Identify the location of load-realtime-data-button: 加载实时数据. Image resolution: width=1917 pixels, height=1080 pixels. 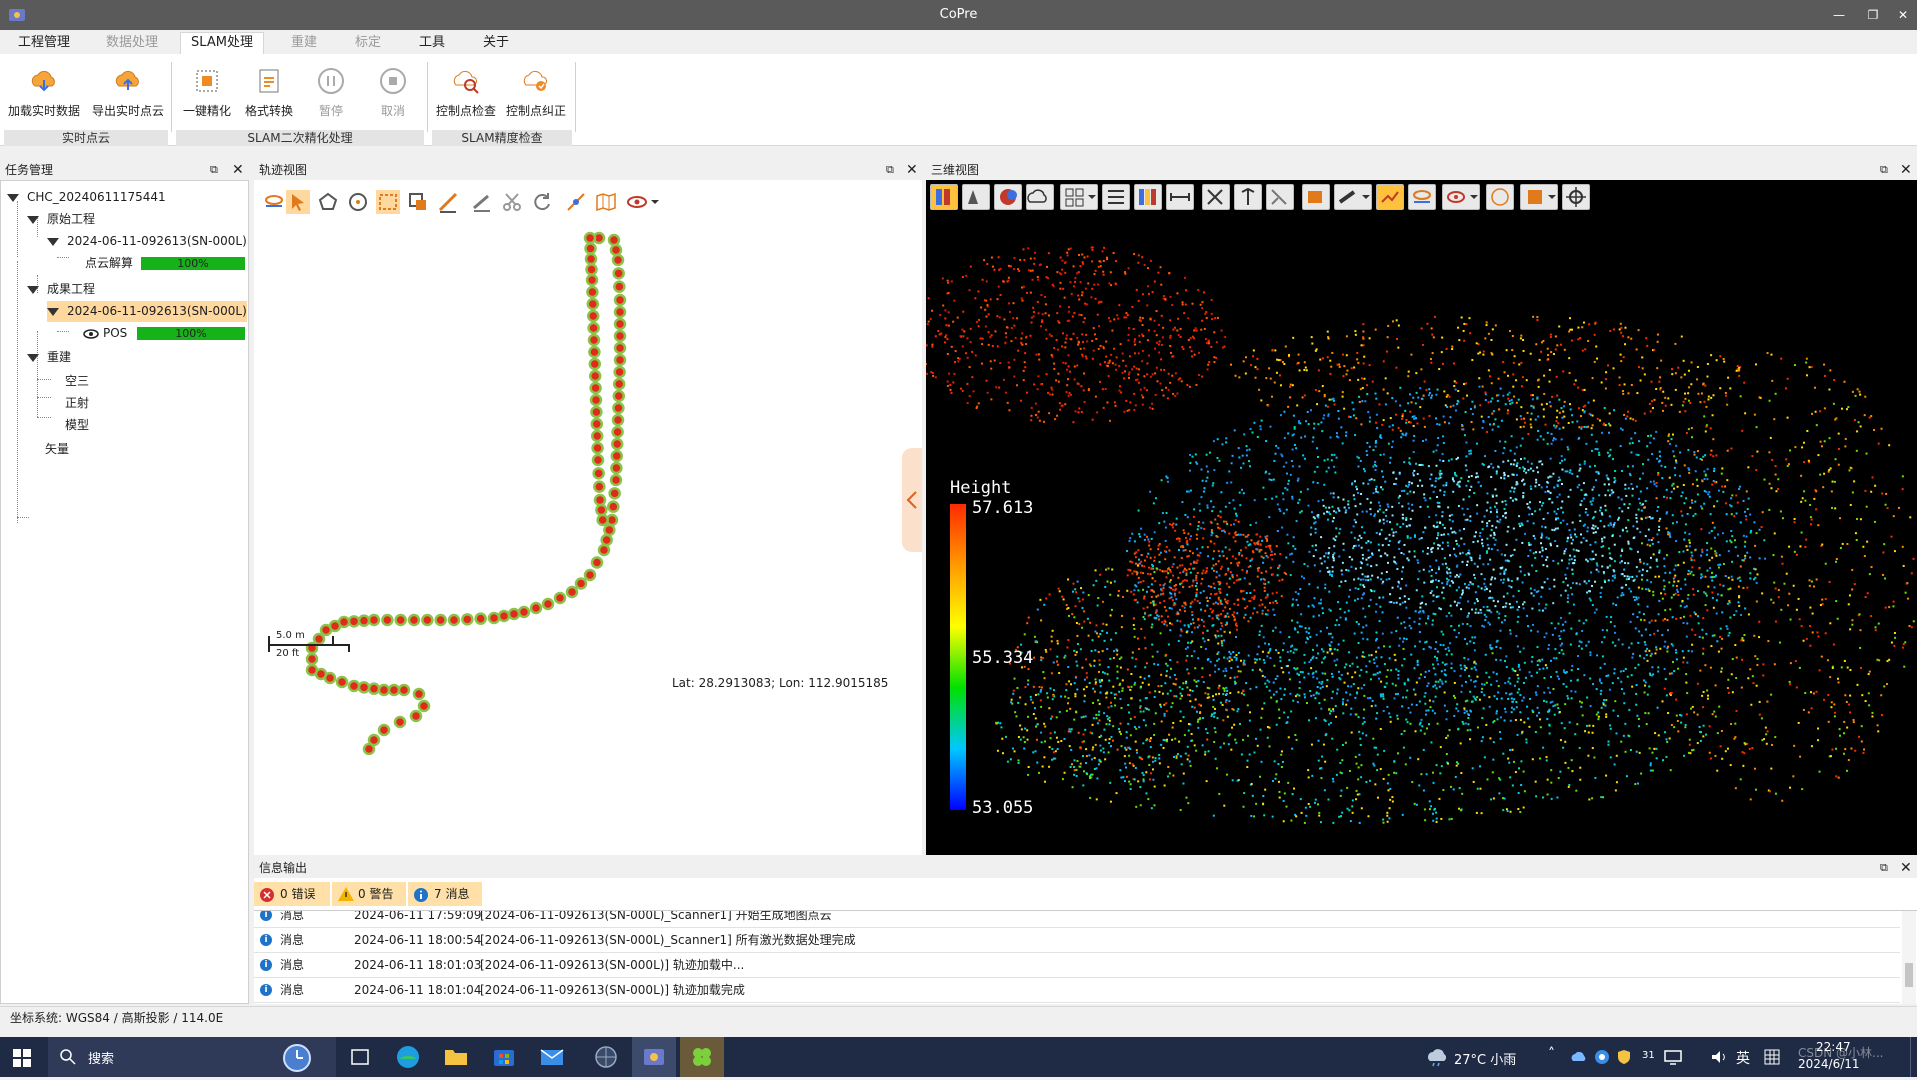
(44, 91).